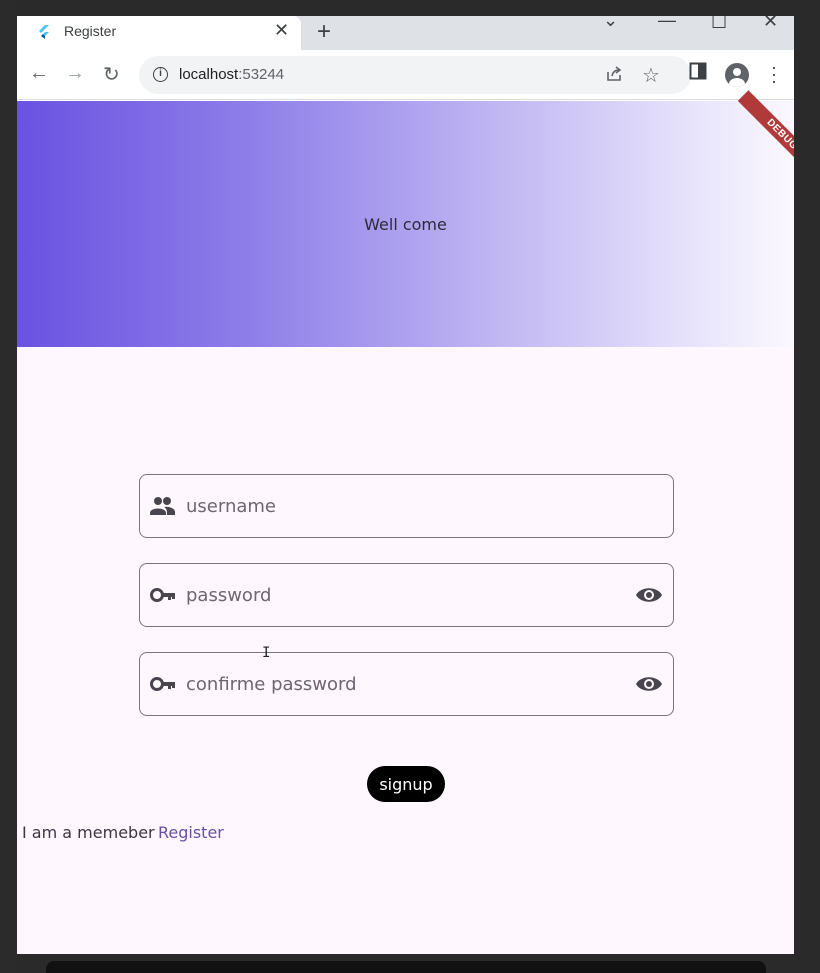  I want to click on close-window-icon: ✕, so click(770, 24).